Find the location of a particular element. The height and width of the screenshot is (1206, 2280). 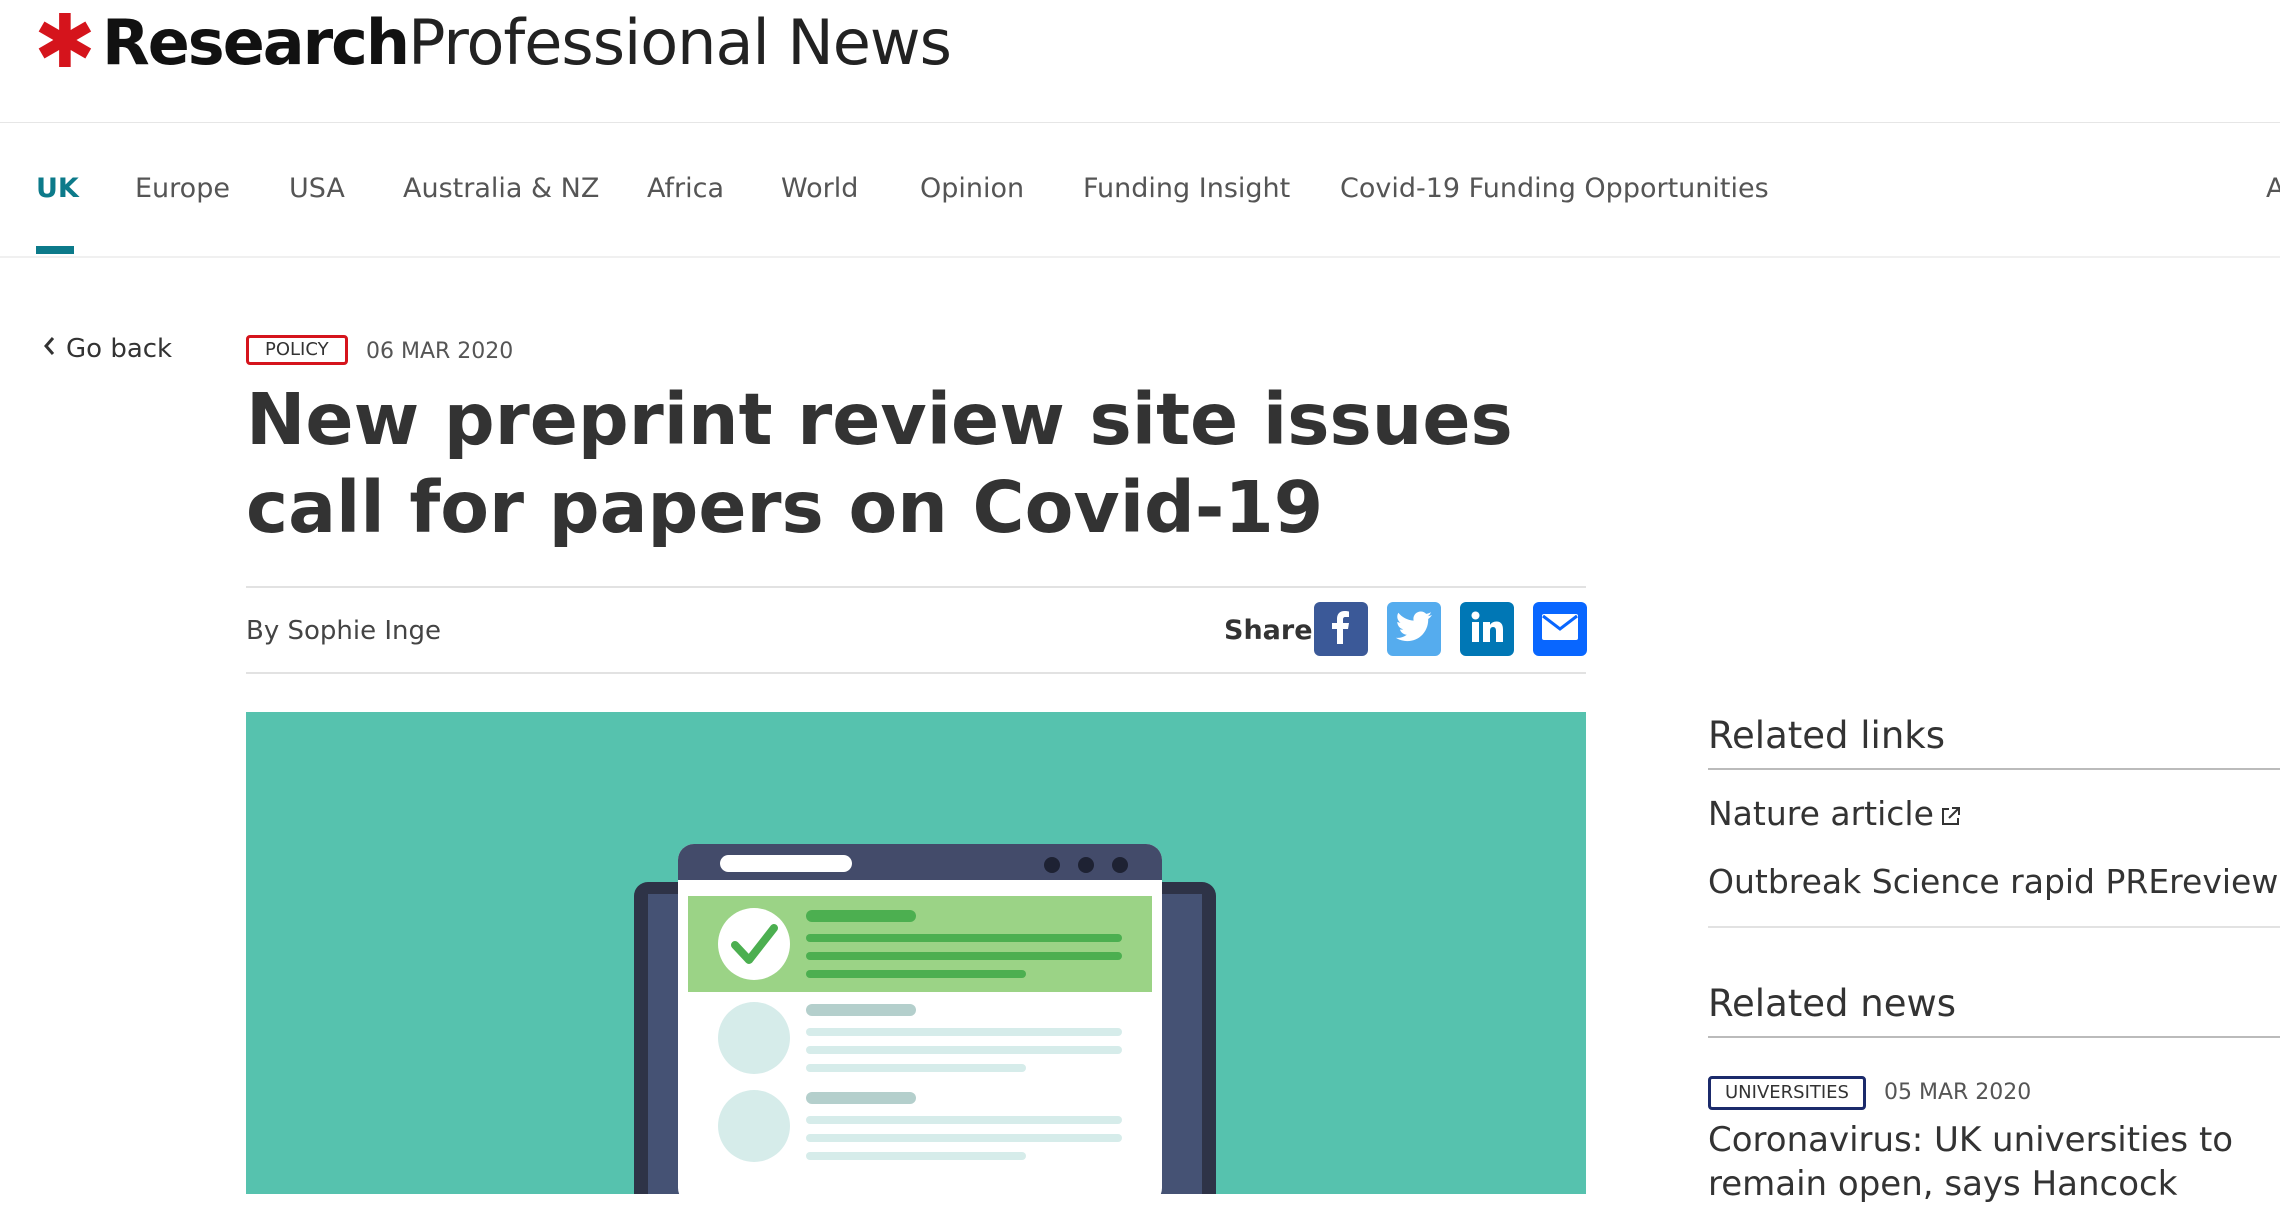

nav-divider is located at coordinates (1140, 257).